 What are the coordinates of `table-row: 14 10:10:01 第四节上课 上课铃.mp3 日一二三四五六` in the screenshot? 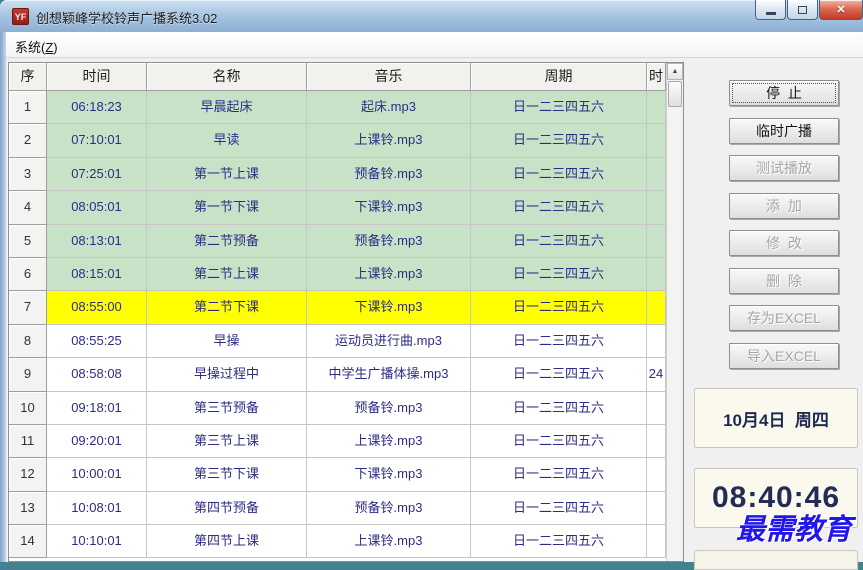 It's located at (337, 542).